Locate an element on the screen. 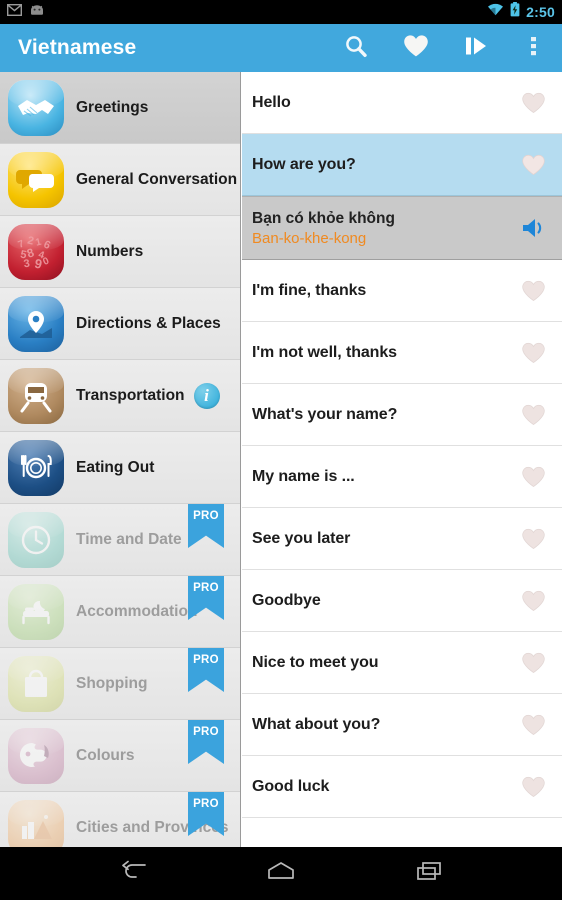 The image size is (562, 900). train-icon is located at coordinates (36, 395).